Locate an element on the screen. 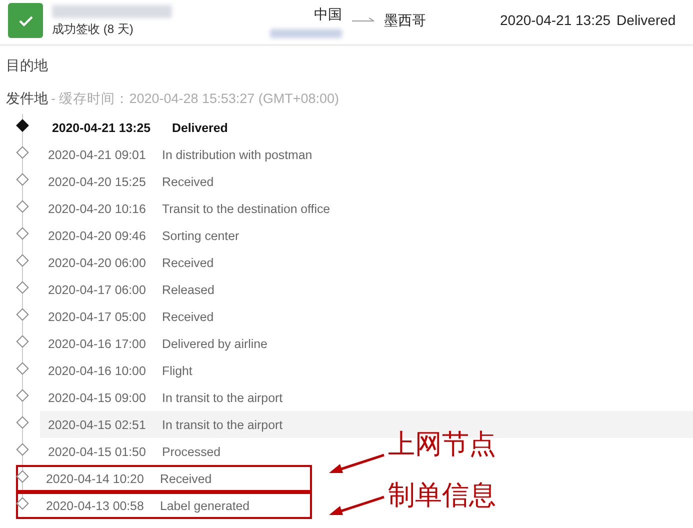  event-time: 2020-04-20 15:25 is located at coordinates (97, 181).